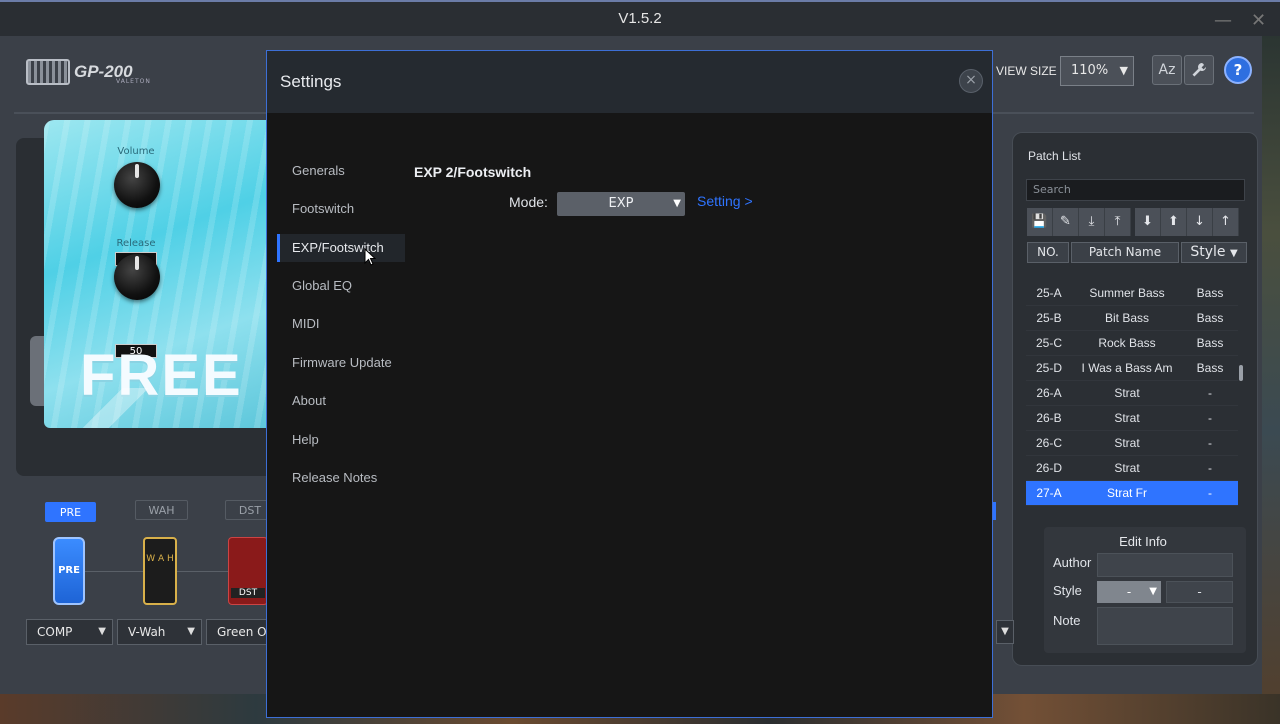 The image size is (1280, 724). I want to click on mode-label: Mode:, so click(528, 202).